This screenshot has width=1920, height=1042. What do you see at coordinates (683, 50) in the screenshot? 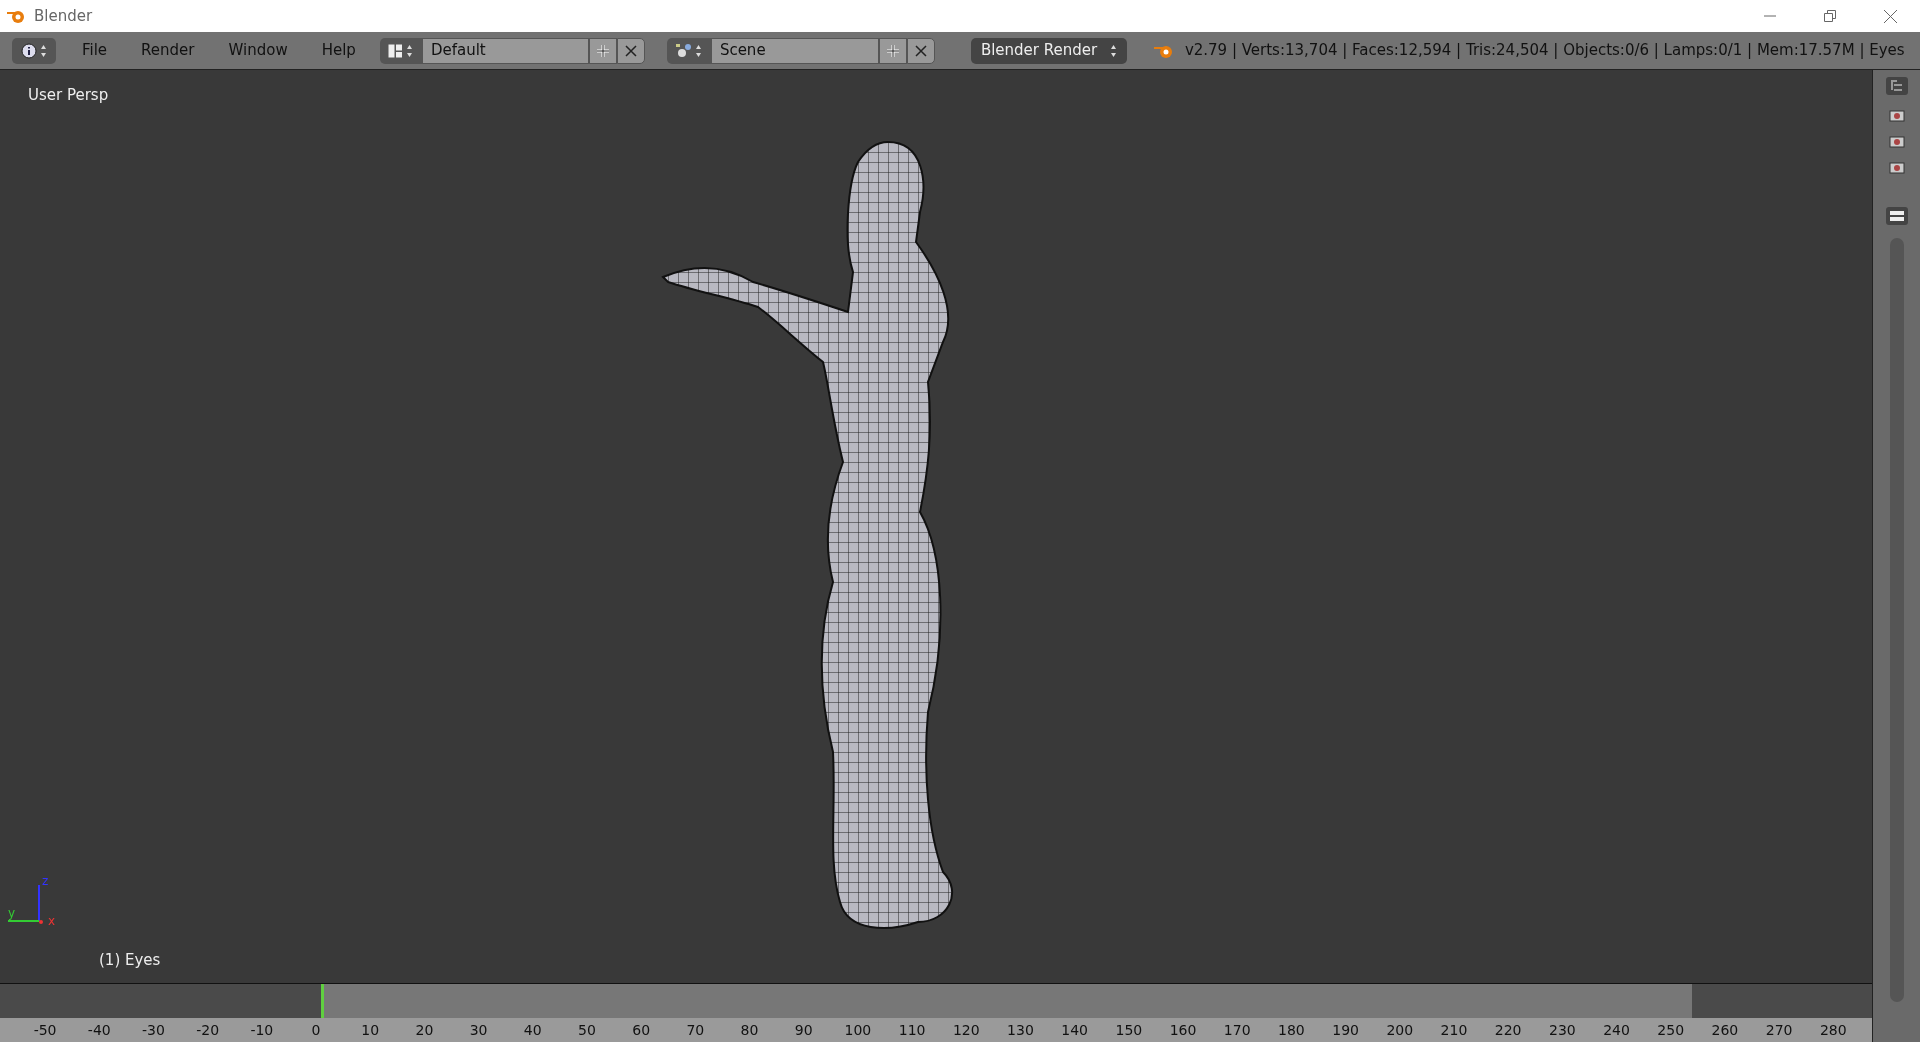
I see `scene-icon` at bounding box center [683, 50].